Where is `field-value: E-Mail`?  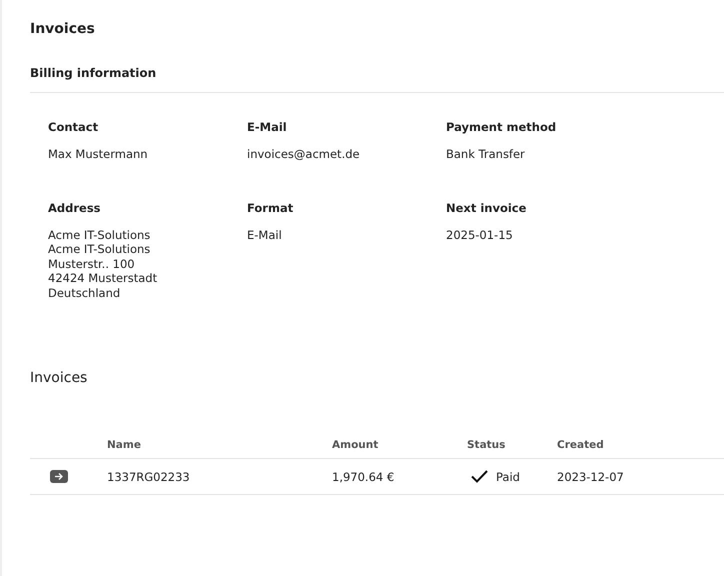 field-value: E-Mail is located at coordinates (265, 235).